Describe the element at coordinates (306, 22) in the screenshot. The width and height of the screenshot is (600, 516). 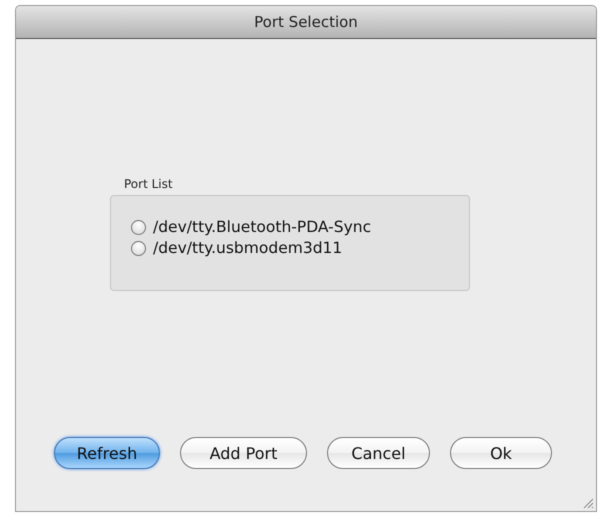
I see `window-title: Port Selection` at that location.